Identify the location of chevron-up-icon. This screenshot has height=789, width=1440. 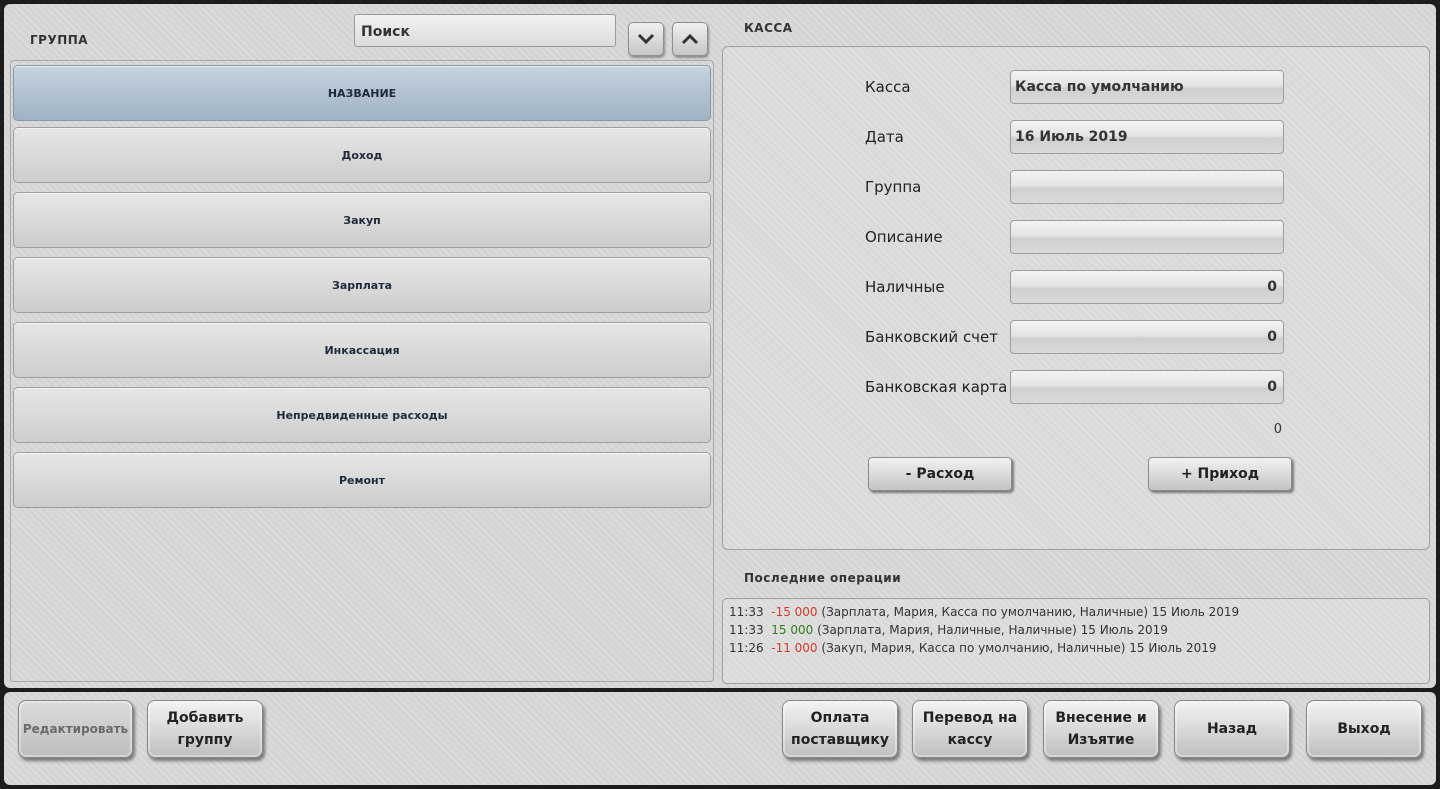
(690, 39).